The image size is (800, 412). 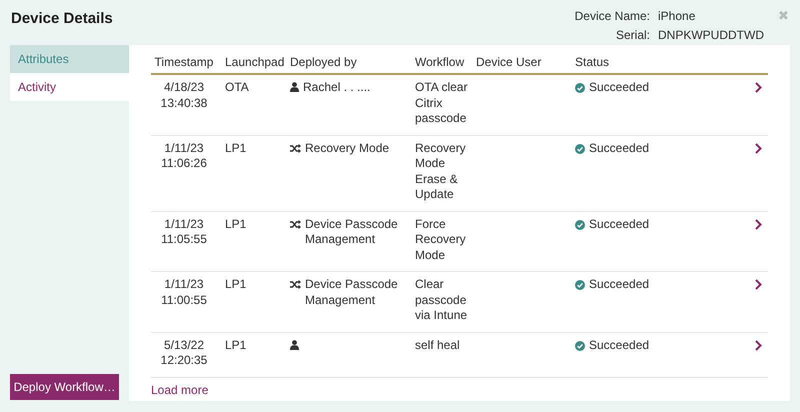 I want to click on timestamp: 1/11/23 11:05:55, so click(x=184, y=232).